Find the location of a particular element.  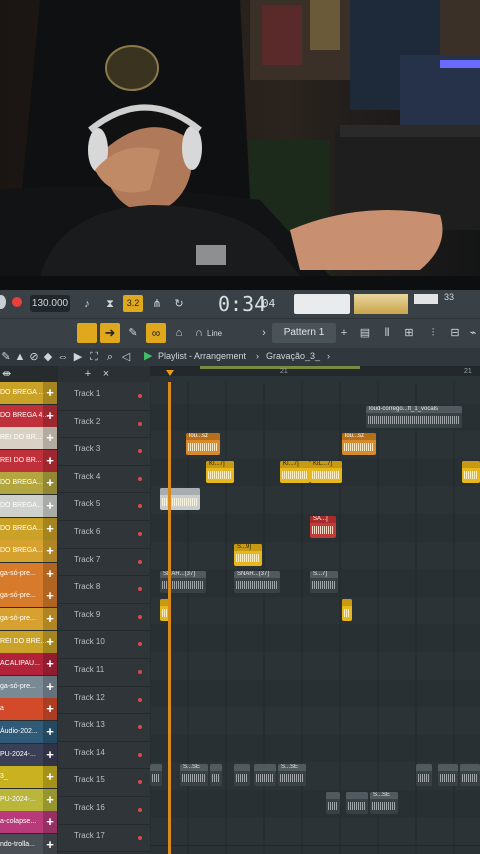

blend-icon: ⋔ is located at coordinates (157, 304).